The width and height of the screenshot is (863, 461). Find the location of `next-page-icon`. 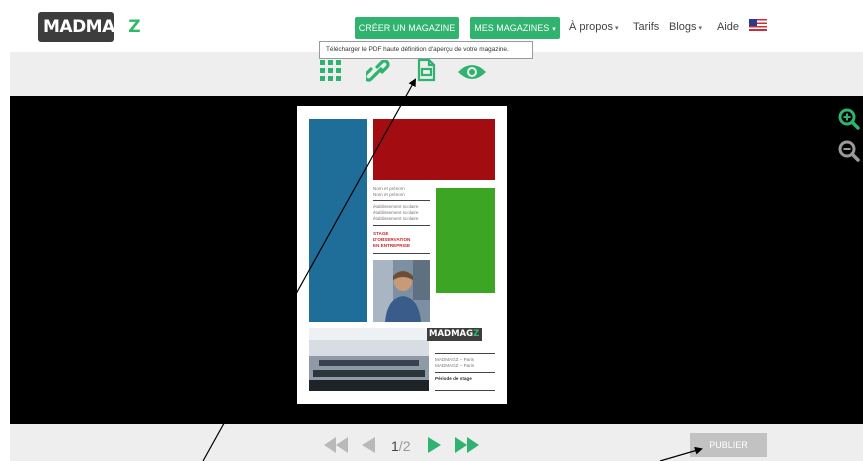

next-page-icon is located at coordinates (434, 445).